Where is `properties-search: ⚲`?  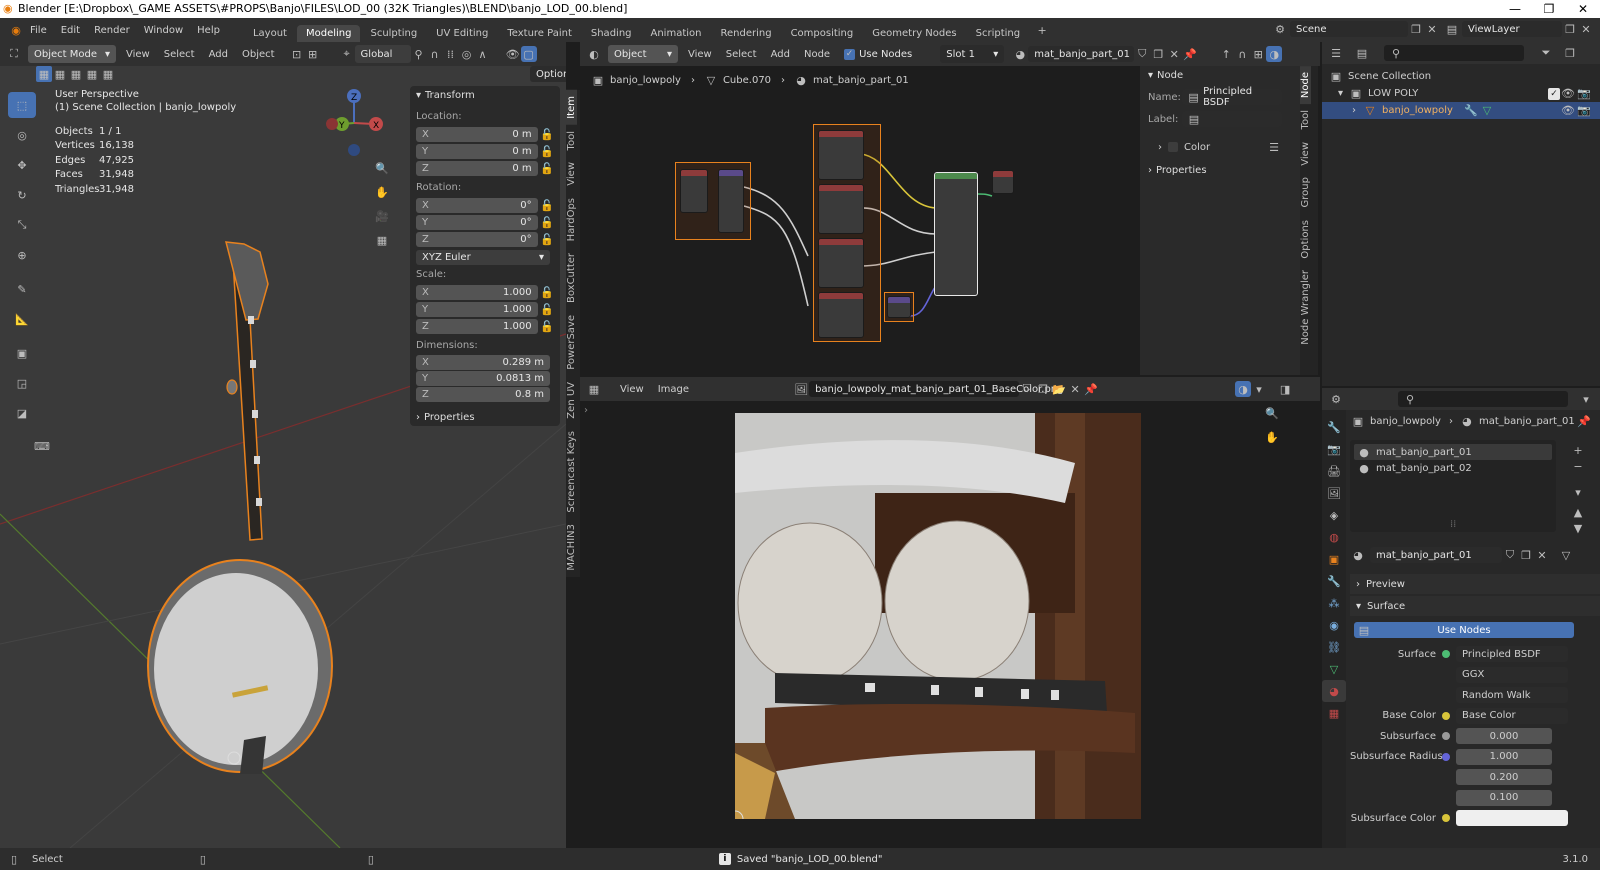 properties-search: ⚲ is located at coordinates (1483, 399).